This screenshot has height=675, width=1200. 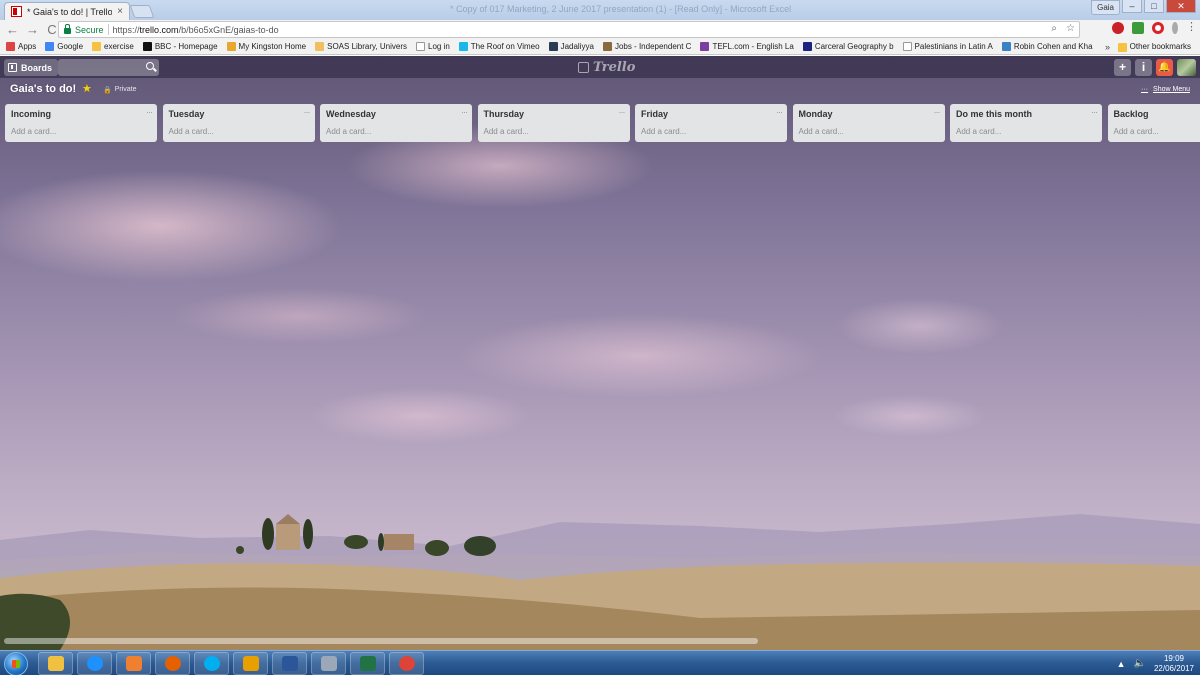 I want to click on taskbar-internet-explorer-button, so click(x=94, y=663).